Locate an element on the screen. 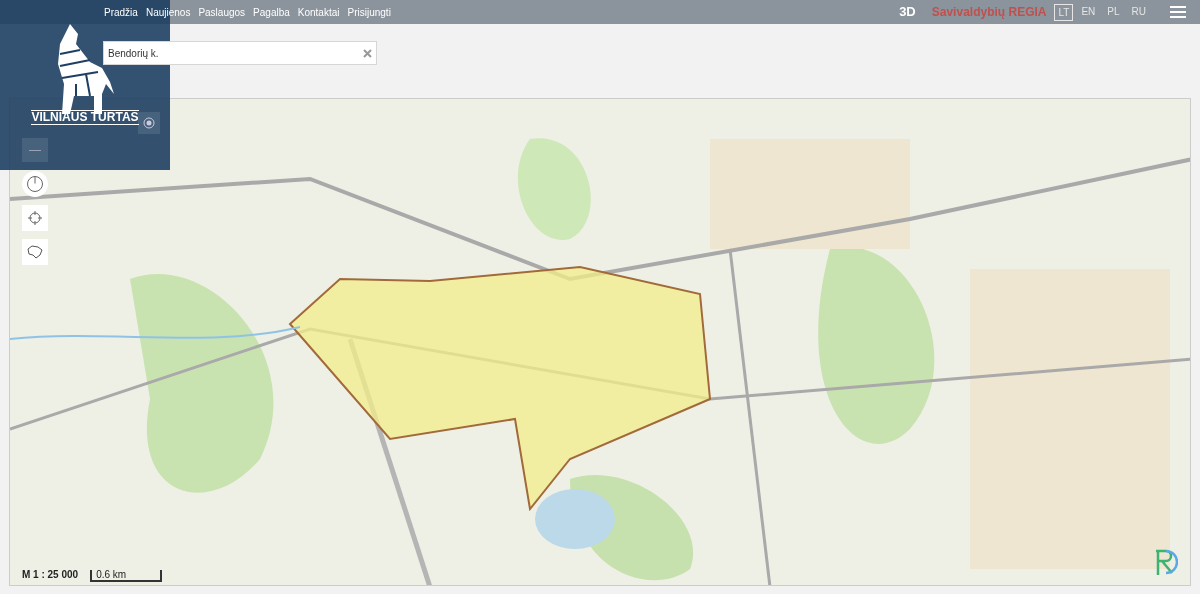 The height and width of the screenshot is (594, 1200). language-link: RU is located at coordinates (1138, 12).